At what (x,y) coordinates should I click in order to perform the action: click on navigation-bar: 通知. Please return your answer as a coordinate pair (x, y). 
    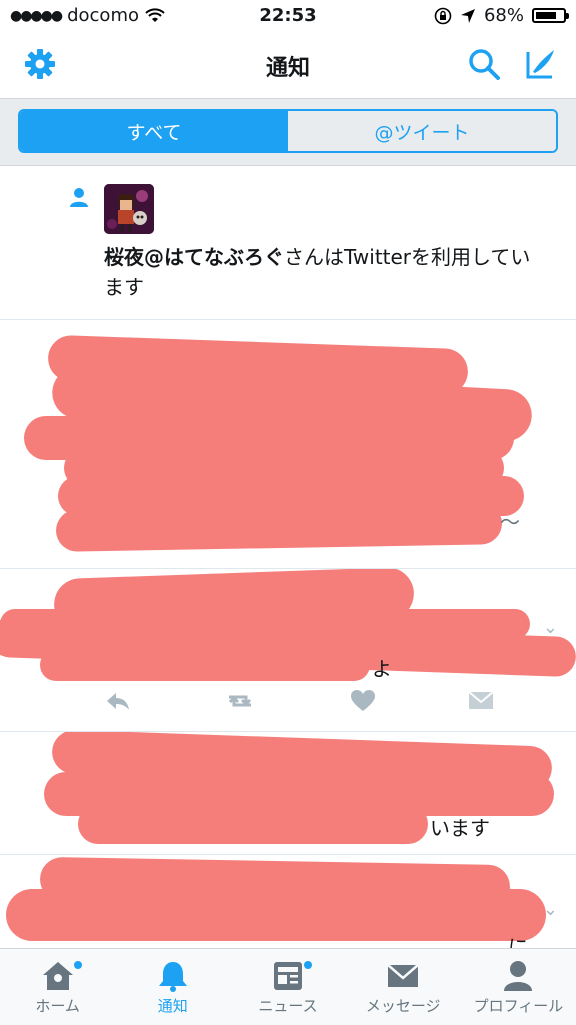
    Looking at the image, I should click on (288, 65).